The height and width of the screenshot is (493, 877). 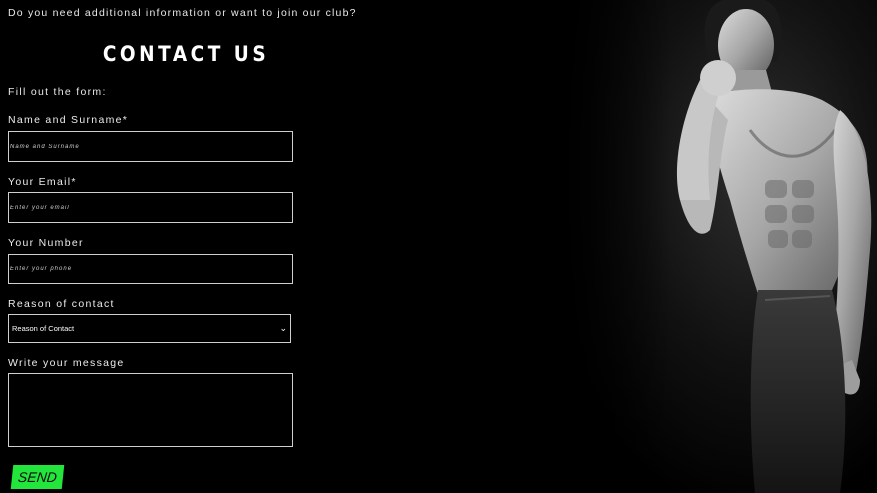 What do you see at coordinates (150, 146) in the screenshot?
I see `name-input` at bounding box center [150, 146].